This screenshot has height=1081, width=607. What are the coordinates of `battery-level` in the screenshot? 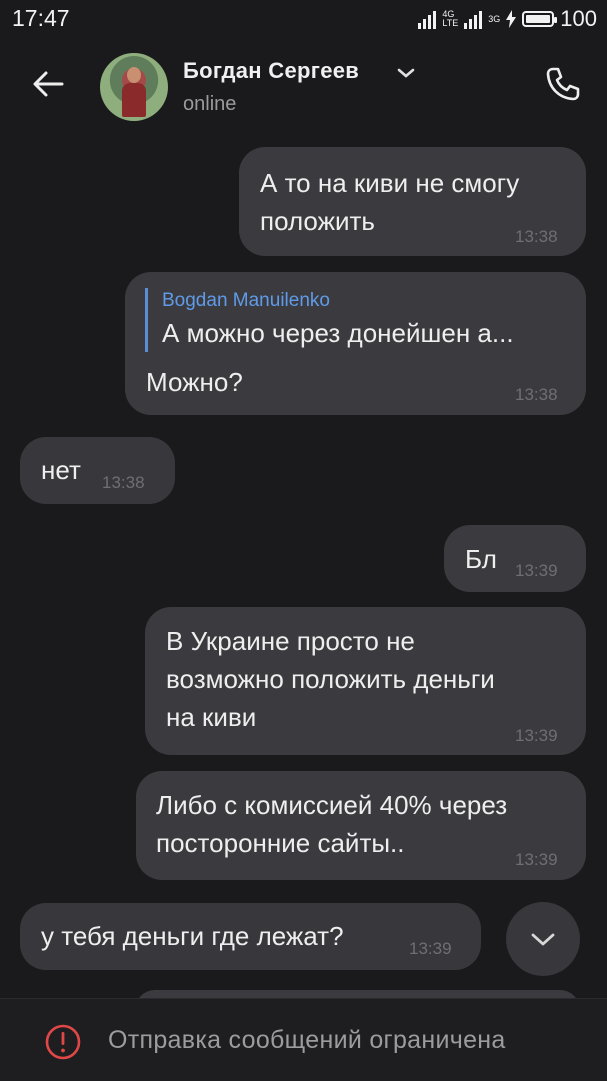 It's located at (538, 19).